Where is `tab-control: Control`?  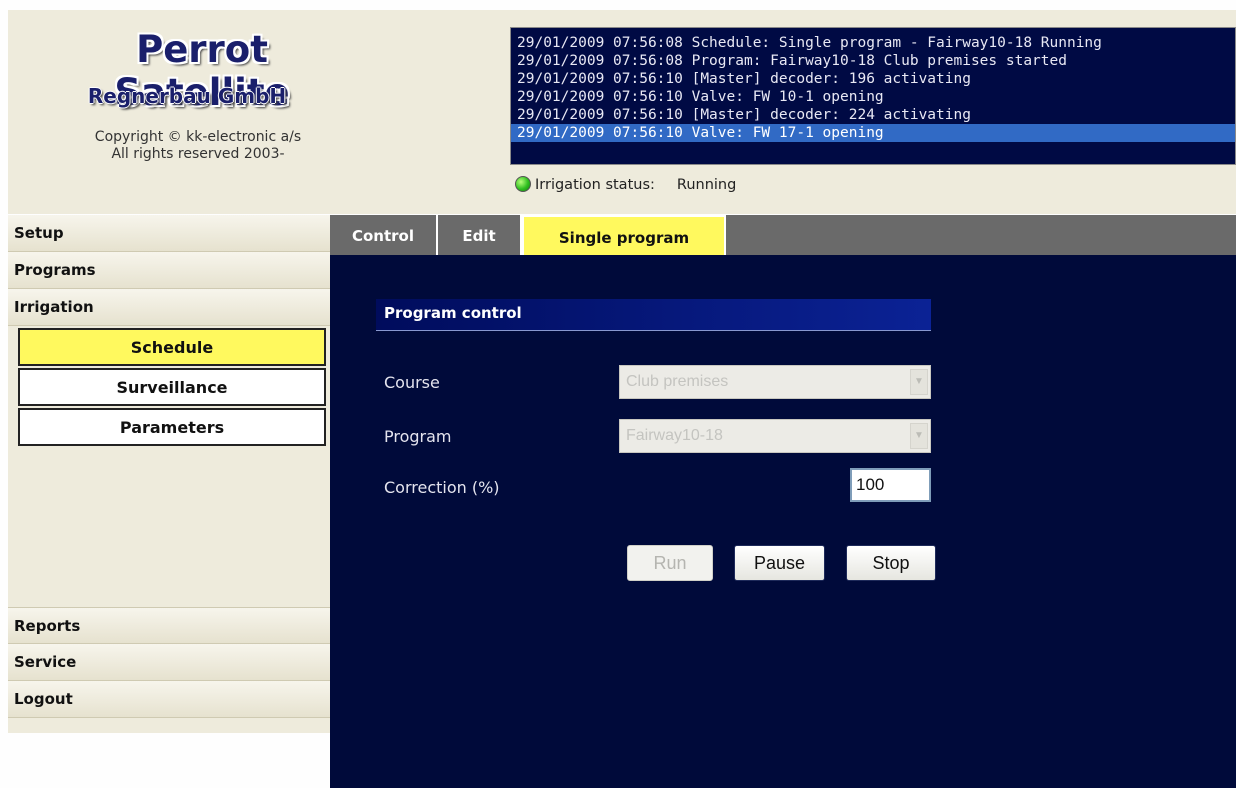
tab-control: Control is located at coordinates (384, 235).